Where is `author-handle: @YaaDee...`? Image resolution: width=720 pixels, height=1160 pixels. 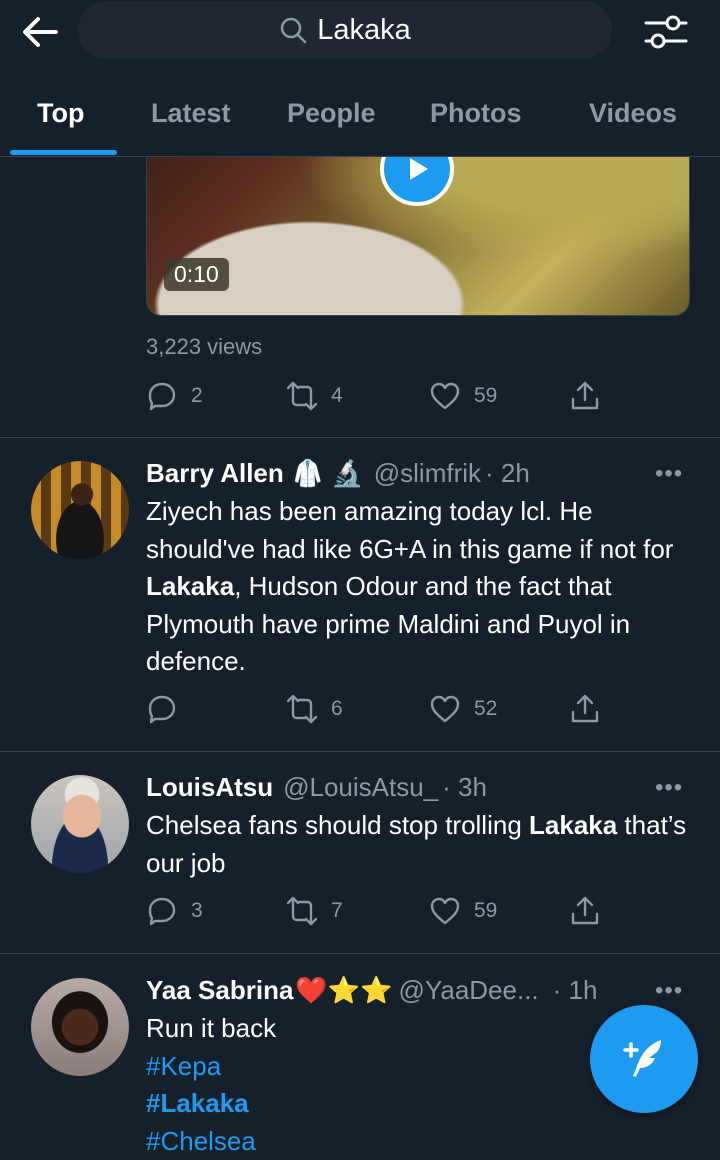 author-handle: @YaaDee... is located at coordinates (469, 990).